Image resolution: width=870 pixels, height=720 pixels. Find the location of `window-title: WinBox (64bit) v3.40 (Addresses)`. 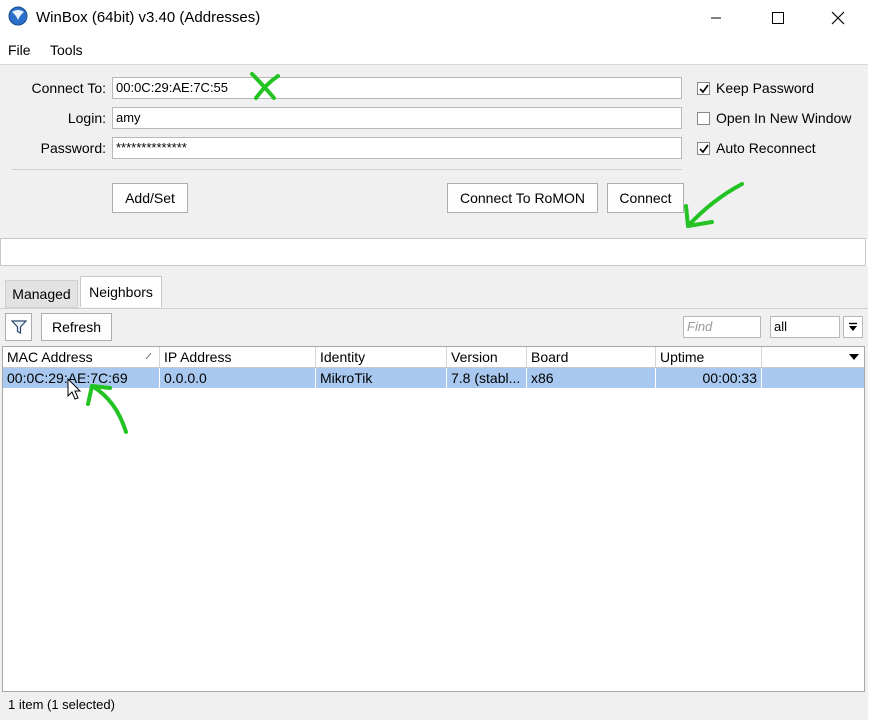

window-title: WinBox (64bit) v3.40 (Addresses) is located at coordinates (148, 17).